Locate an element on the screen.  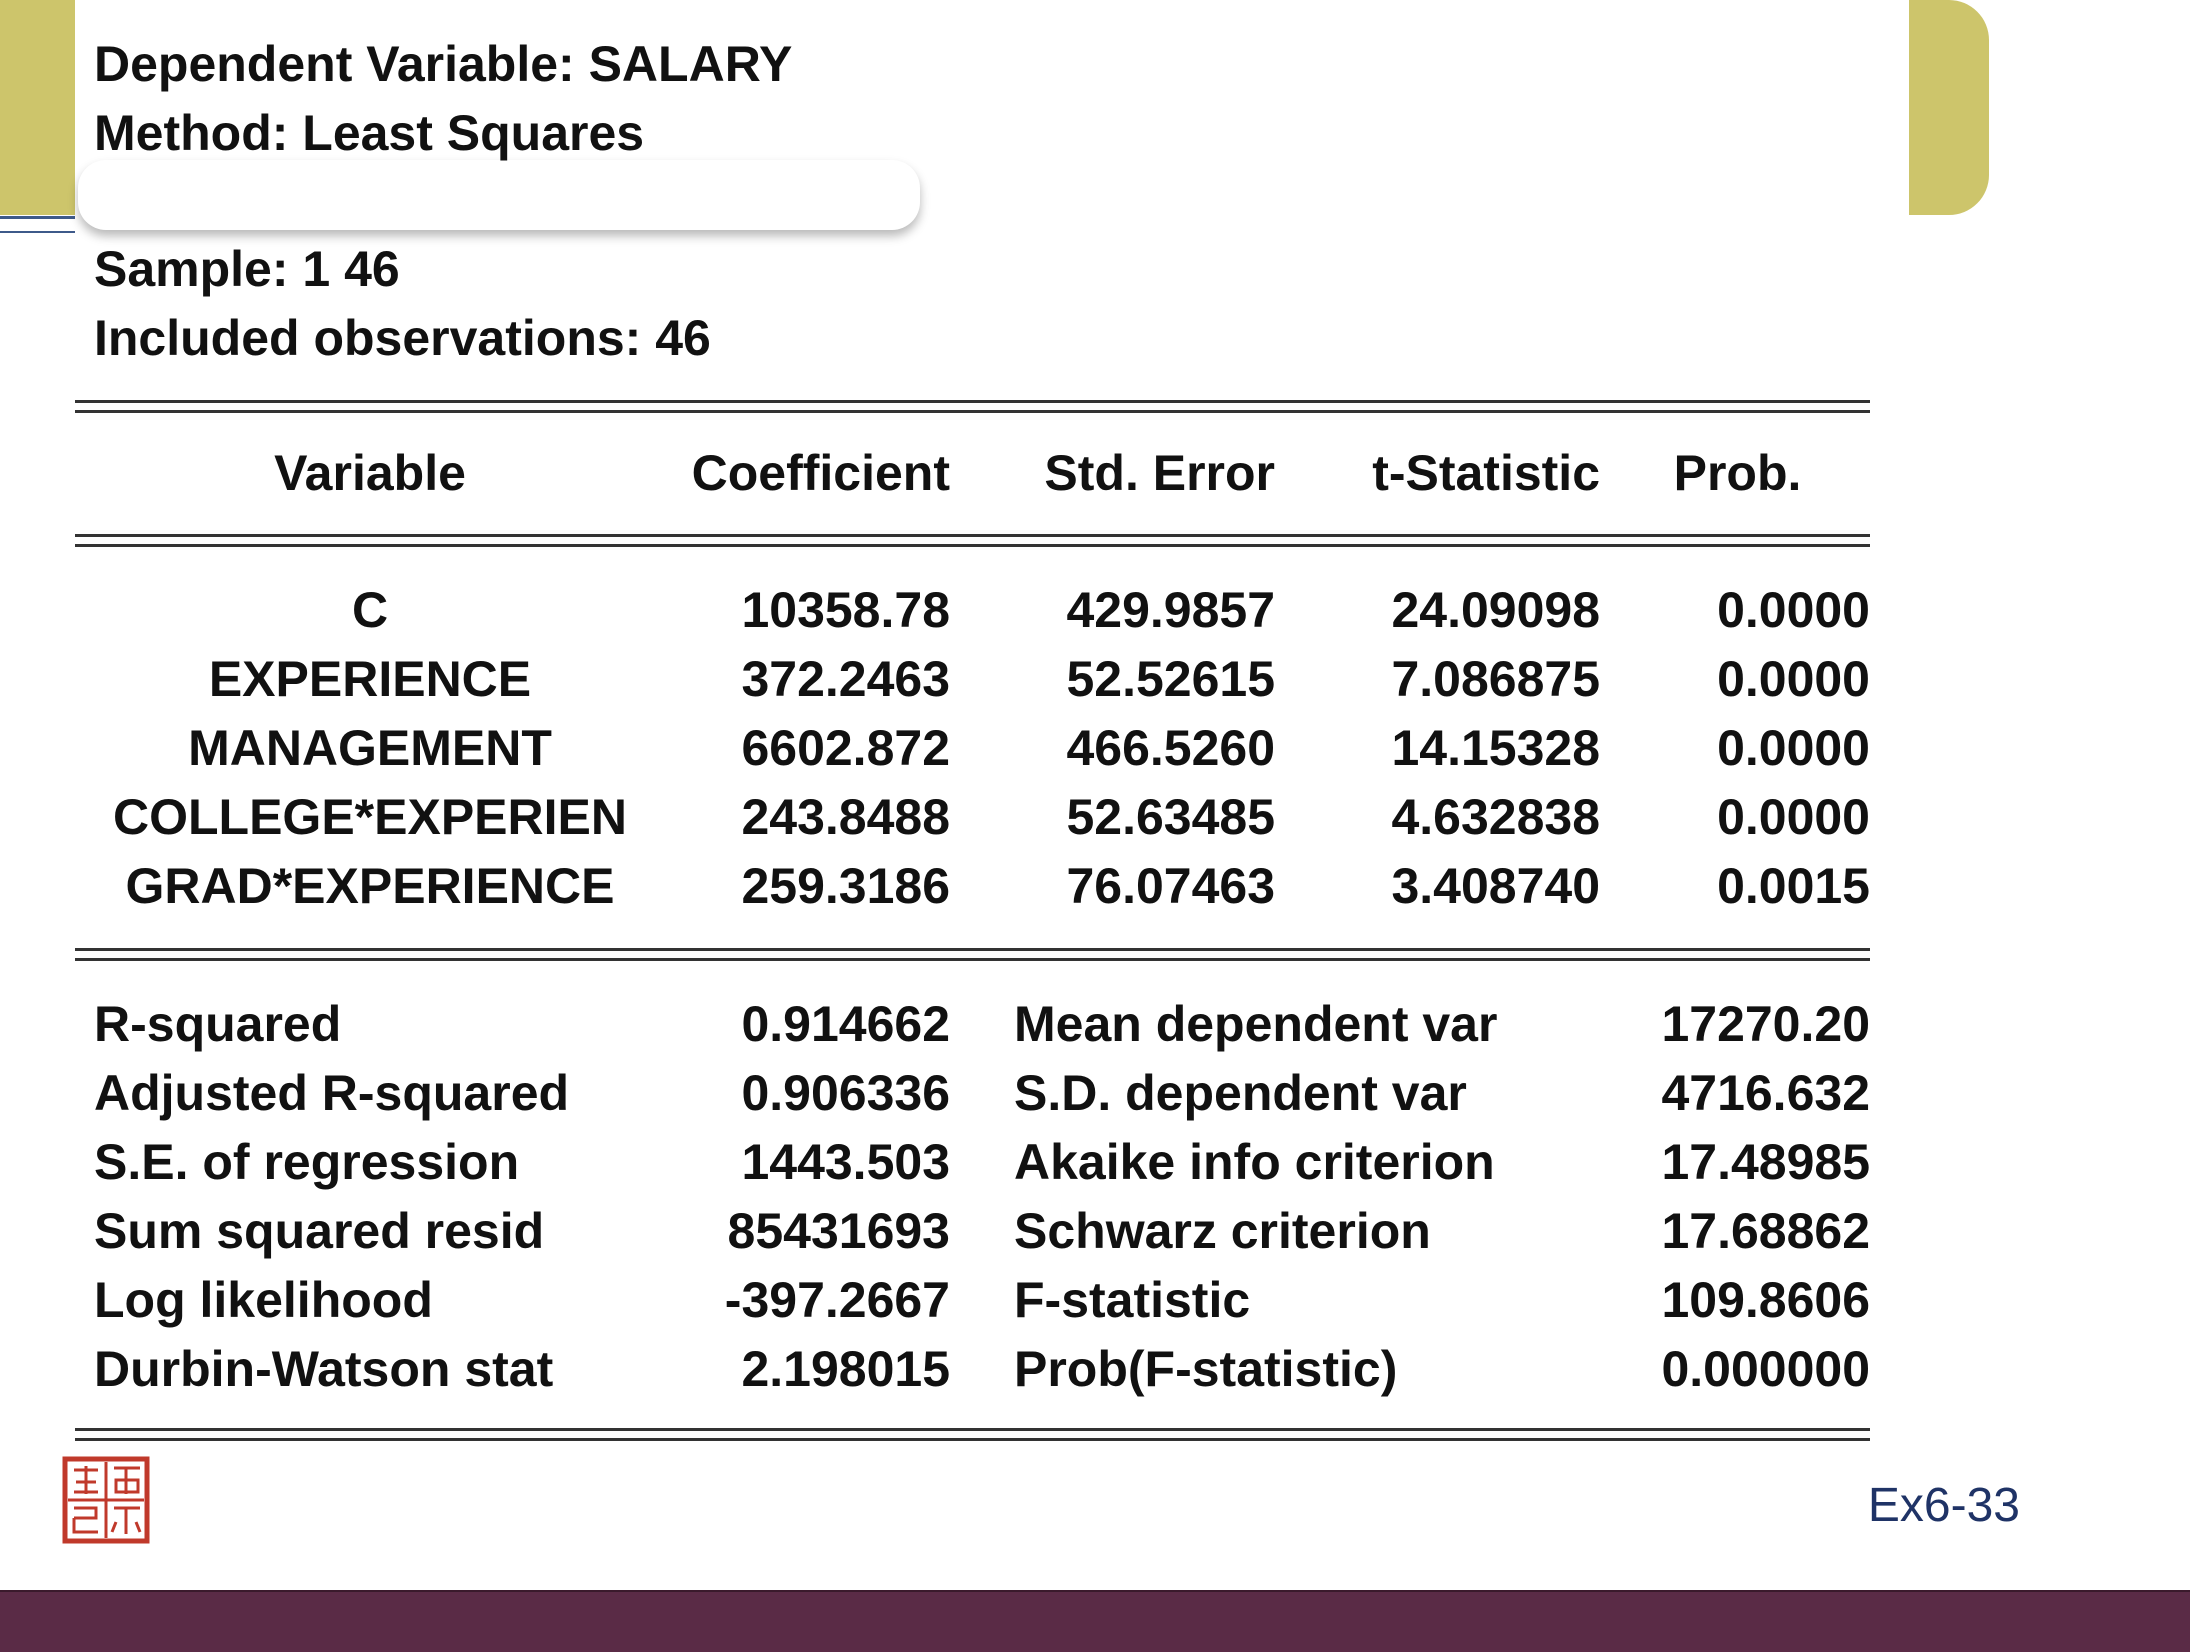
stat-value: 0.906336 is located at coordinates (845, 1093).